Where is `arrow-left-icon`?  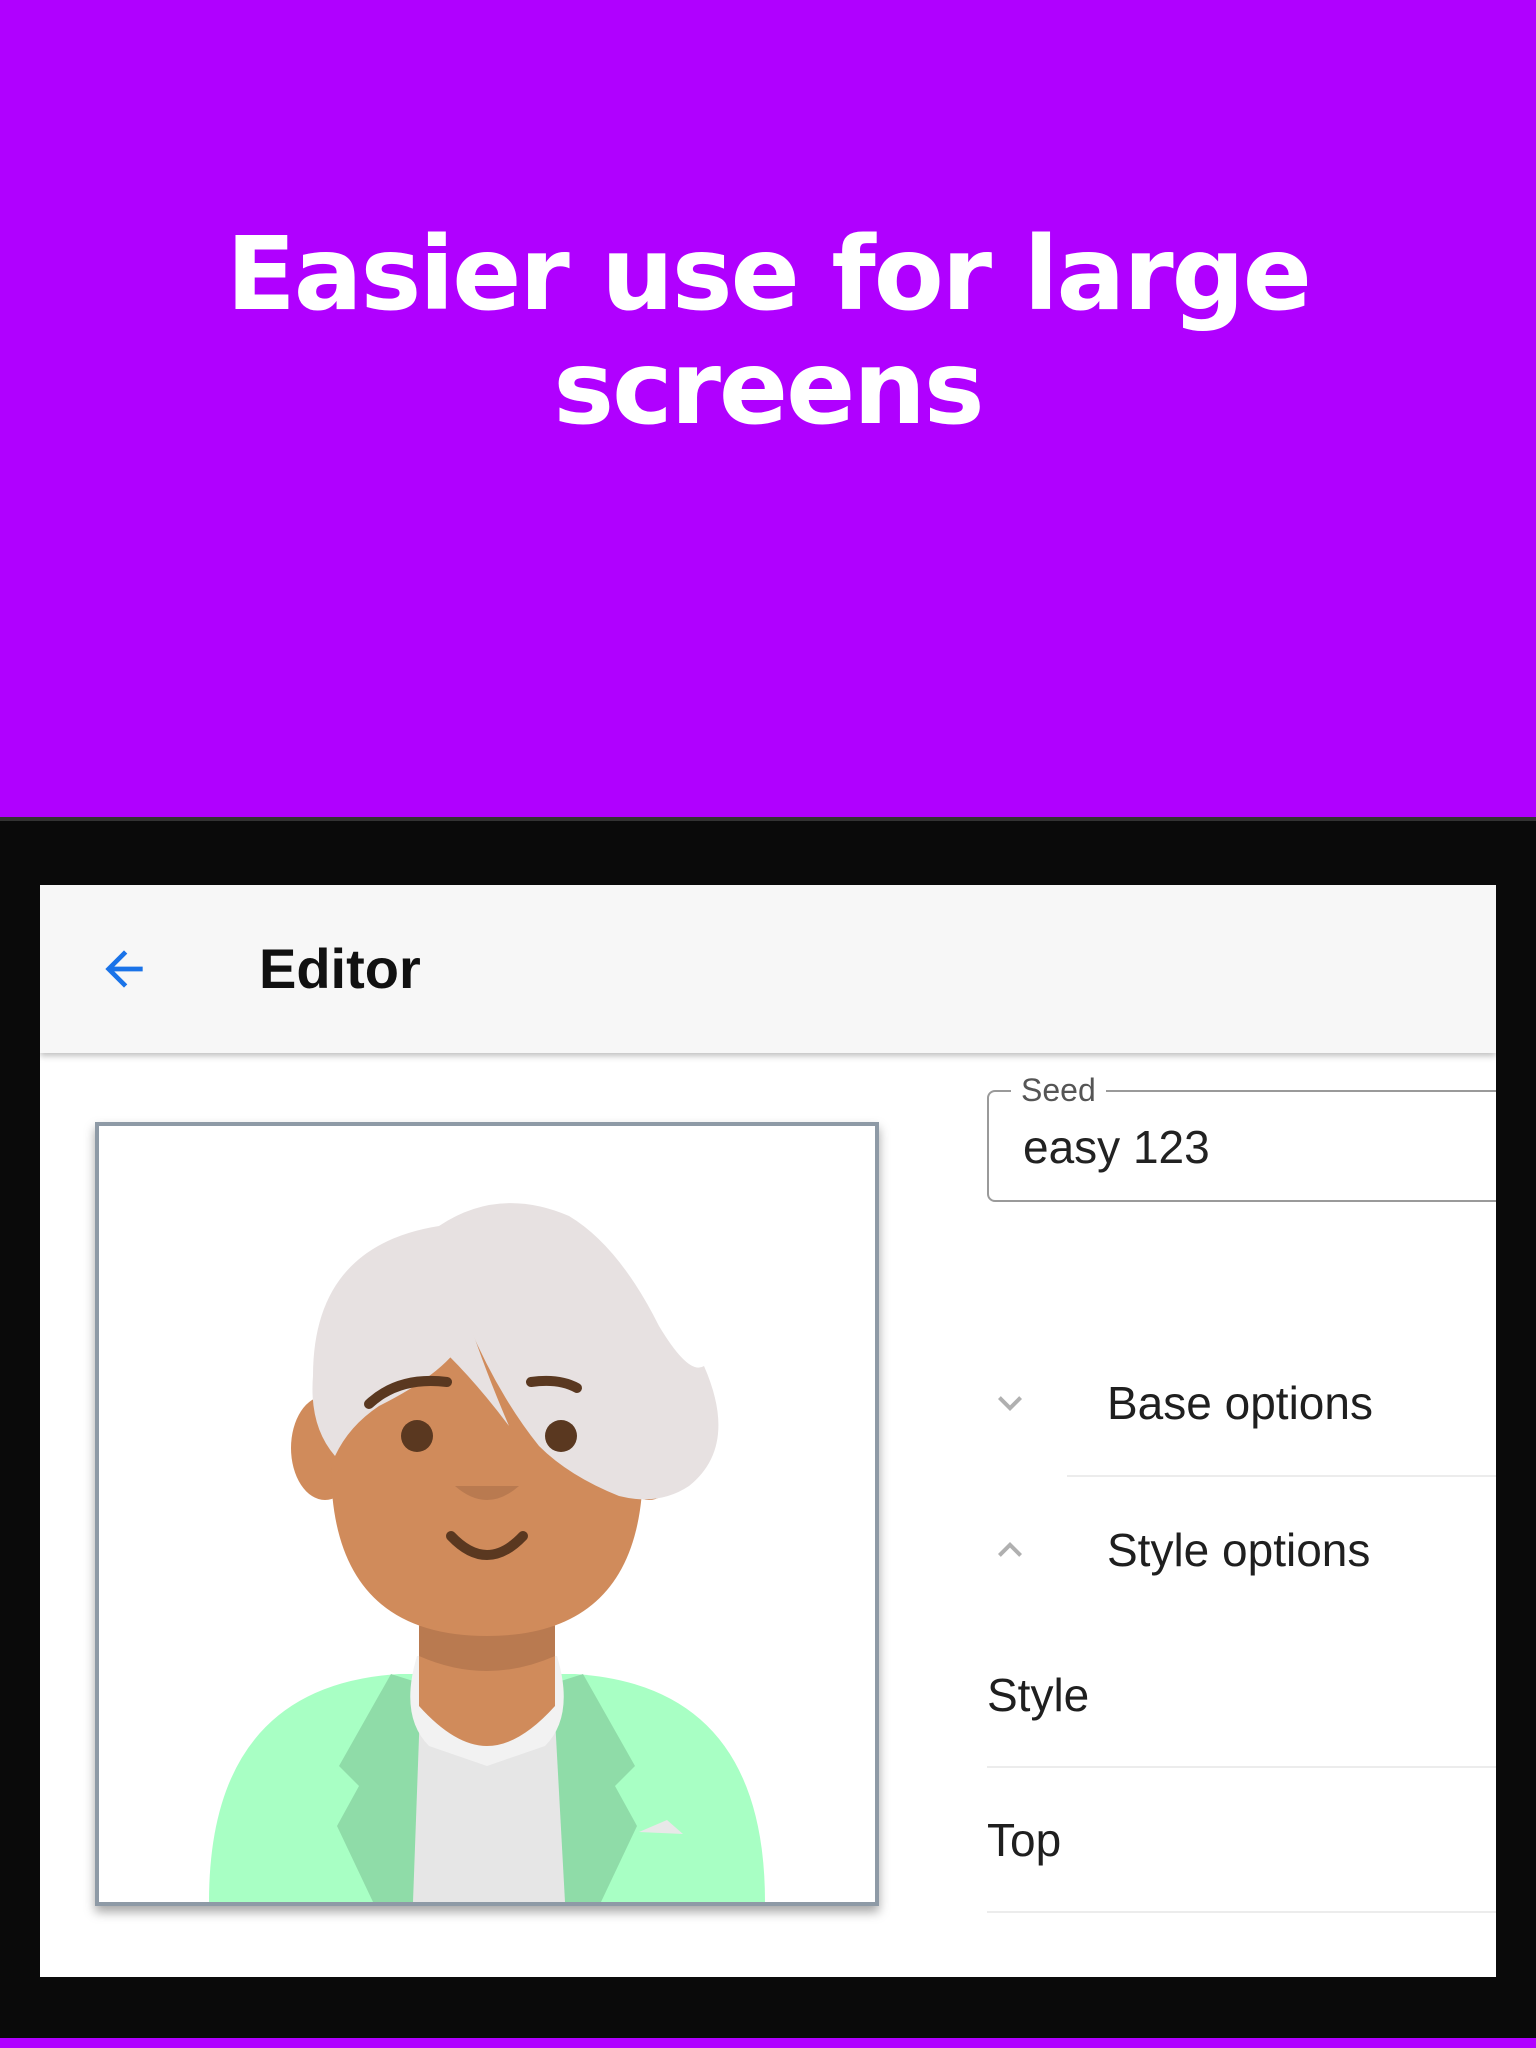
arrow-left-icon is located at coordinates (124, 969).